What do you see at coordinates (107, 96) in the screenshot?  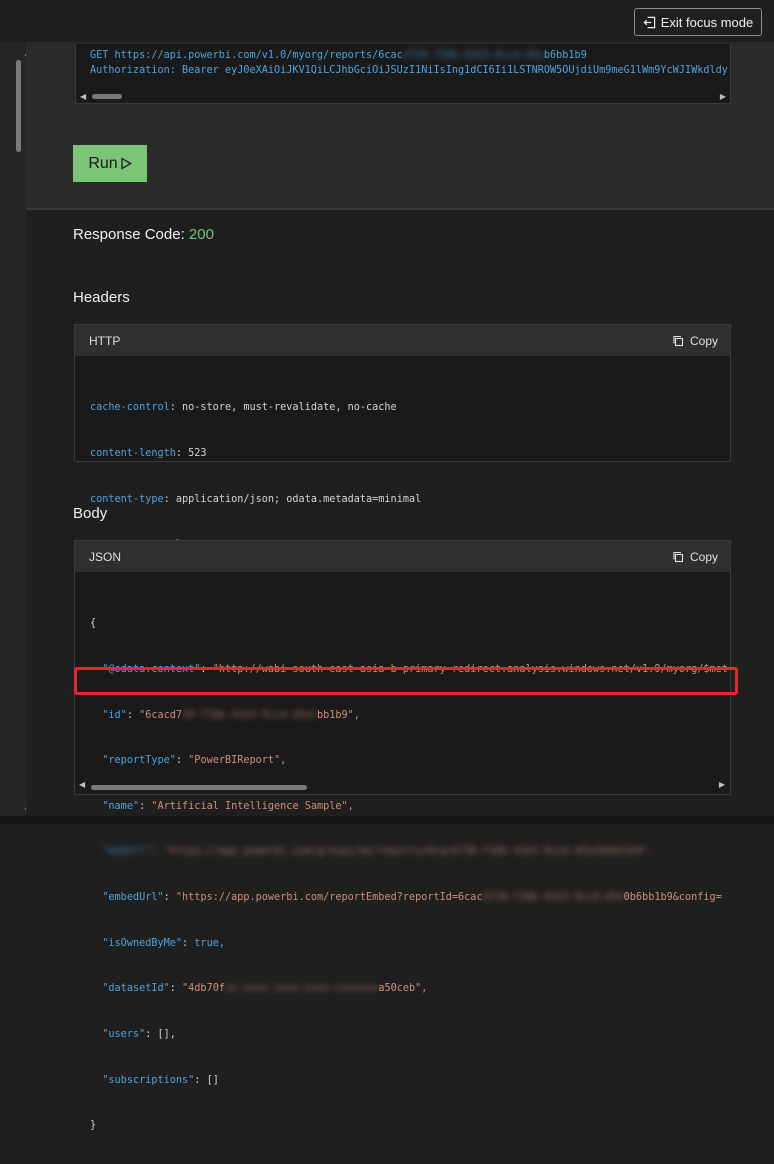 I see `request-scrollbar-thumb` at bounding box center [107, 96].